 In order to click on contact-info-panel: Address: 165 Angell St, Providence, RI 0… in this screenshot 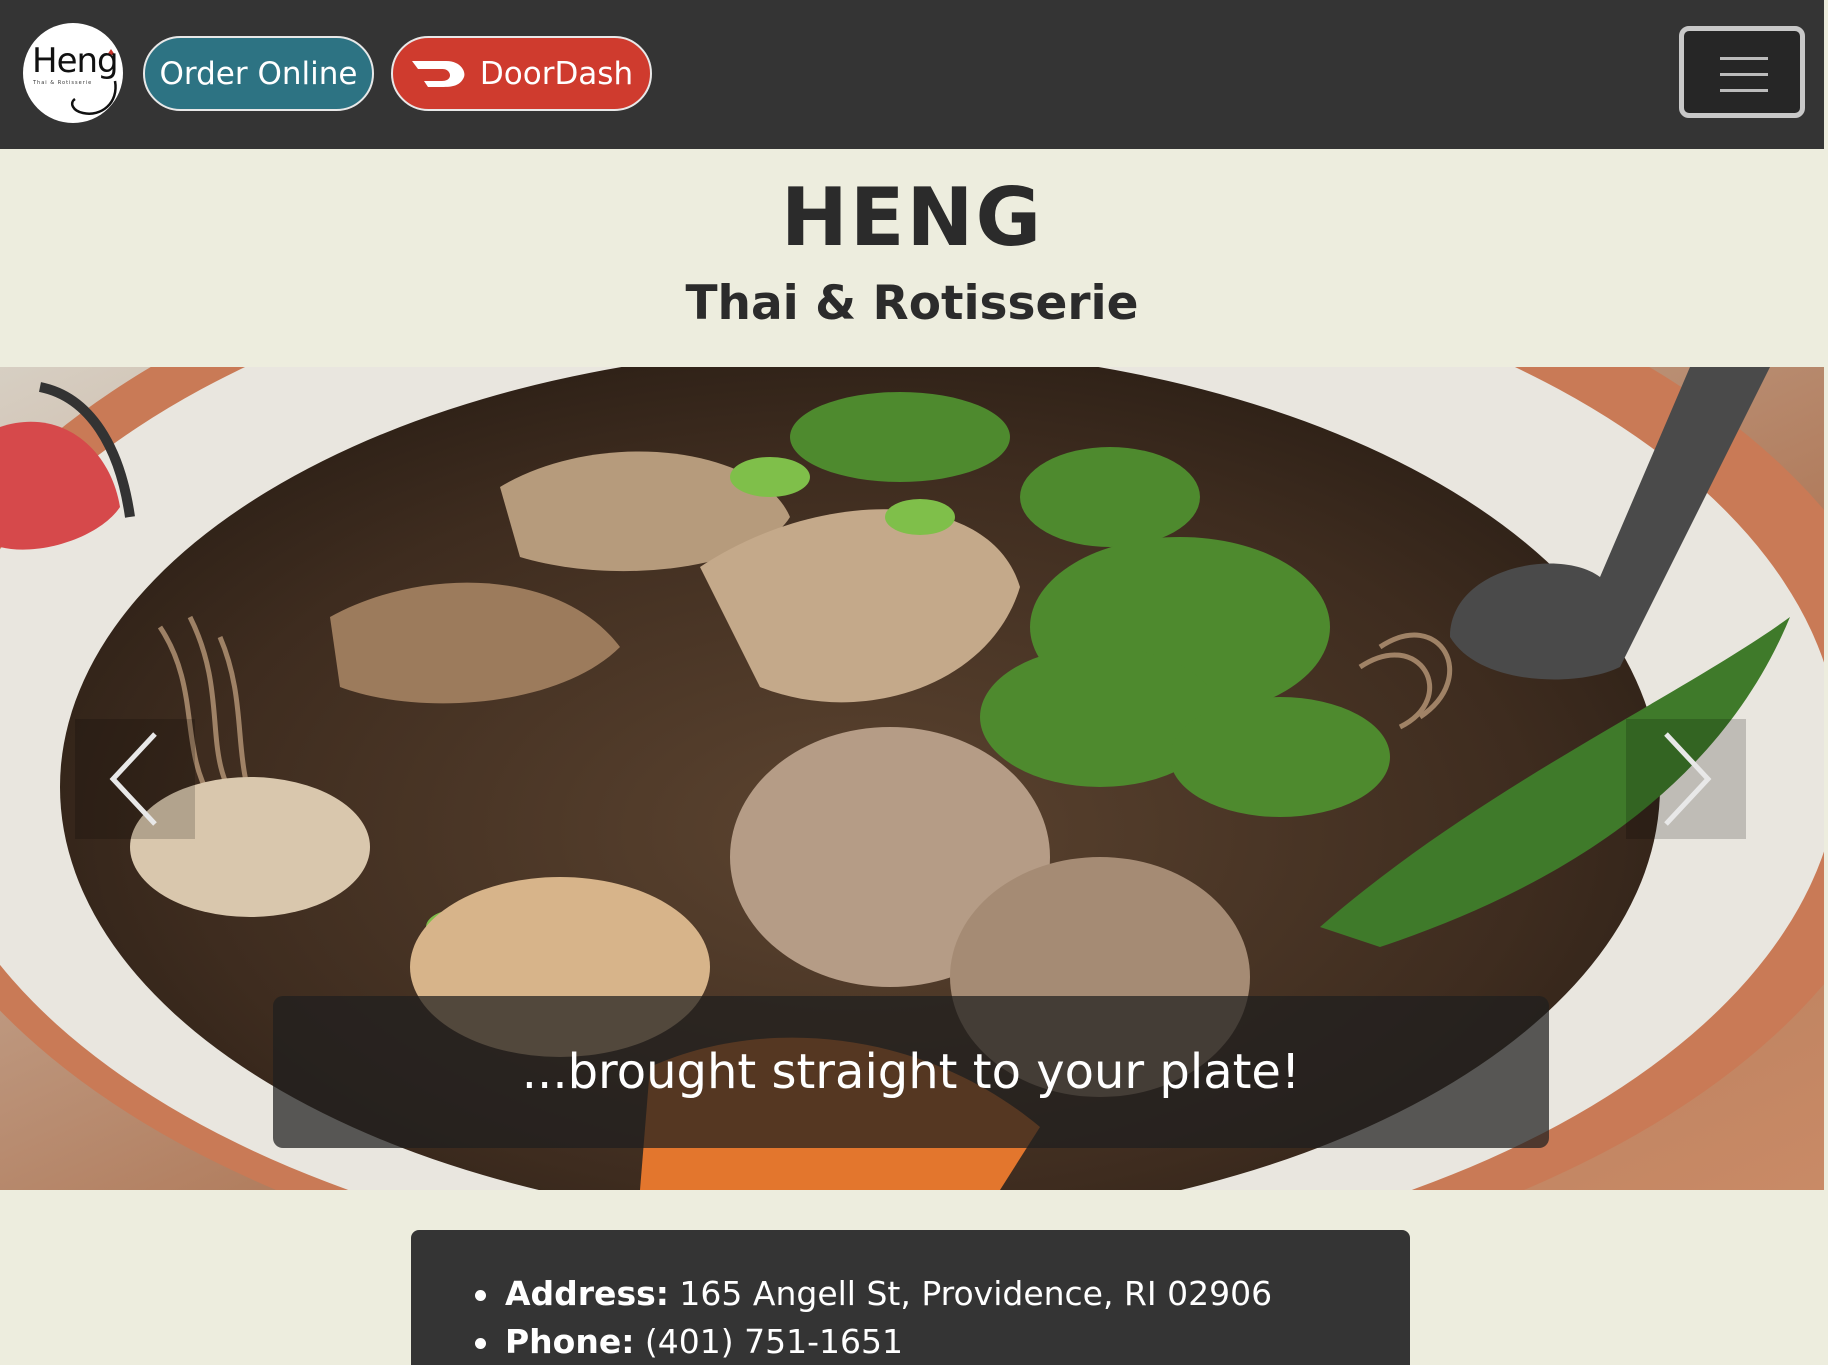, I will do `click(910, 1297)`.